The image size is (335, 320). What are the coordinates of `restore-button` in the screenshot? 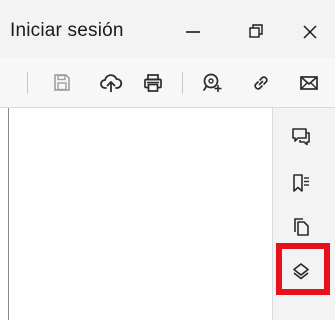 It's located at (256, 32).